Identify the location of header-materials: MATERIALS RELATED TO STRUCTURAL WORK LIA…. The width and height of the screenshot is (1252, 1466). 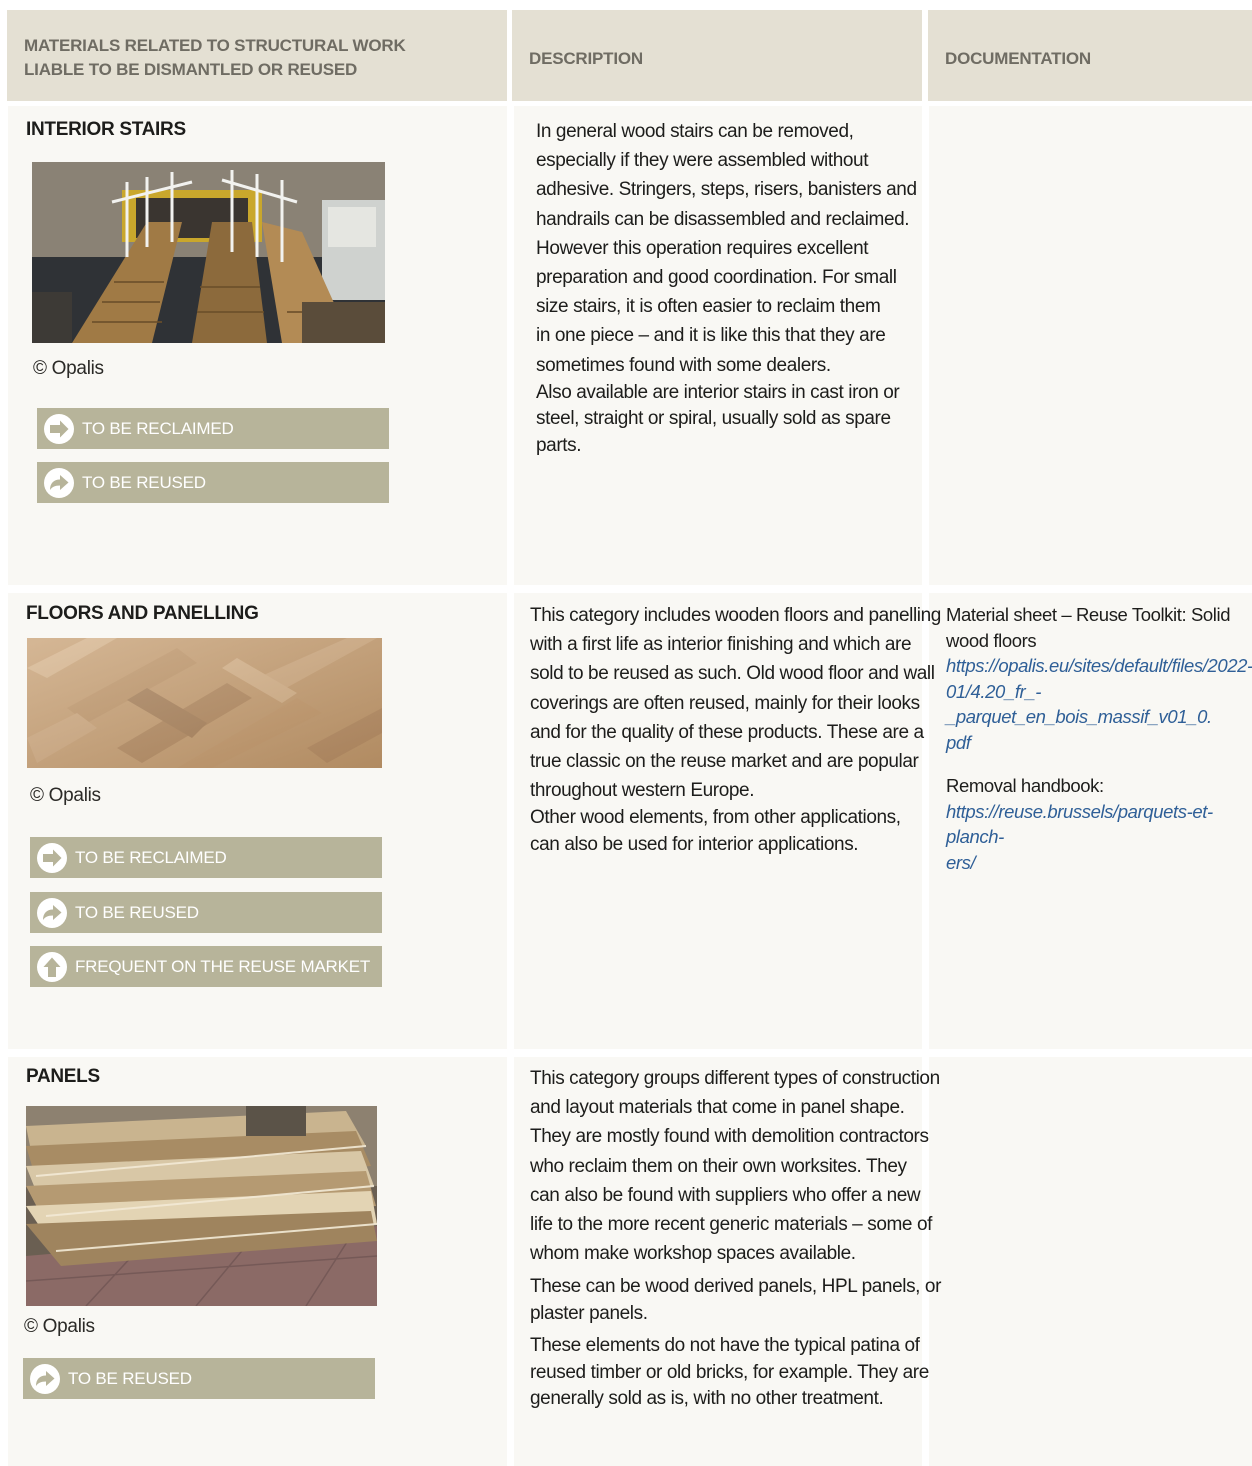
(257, 55).